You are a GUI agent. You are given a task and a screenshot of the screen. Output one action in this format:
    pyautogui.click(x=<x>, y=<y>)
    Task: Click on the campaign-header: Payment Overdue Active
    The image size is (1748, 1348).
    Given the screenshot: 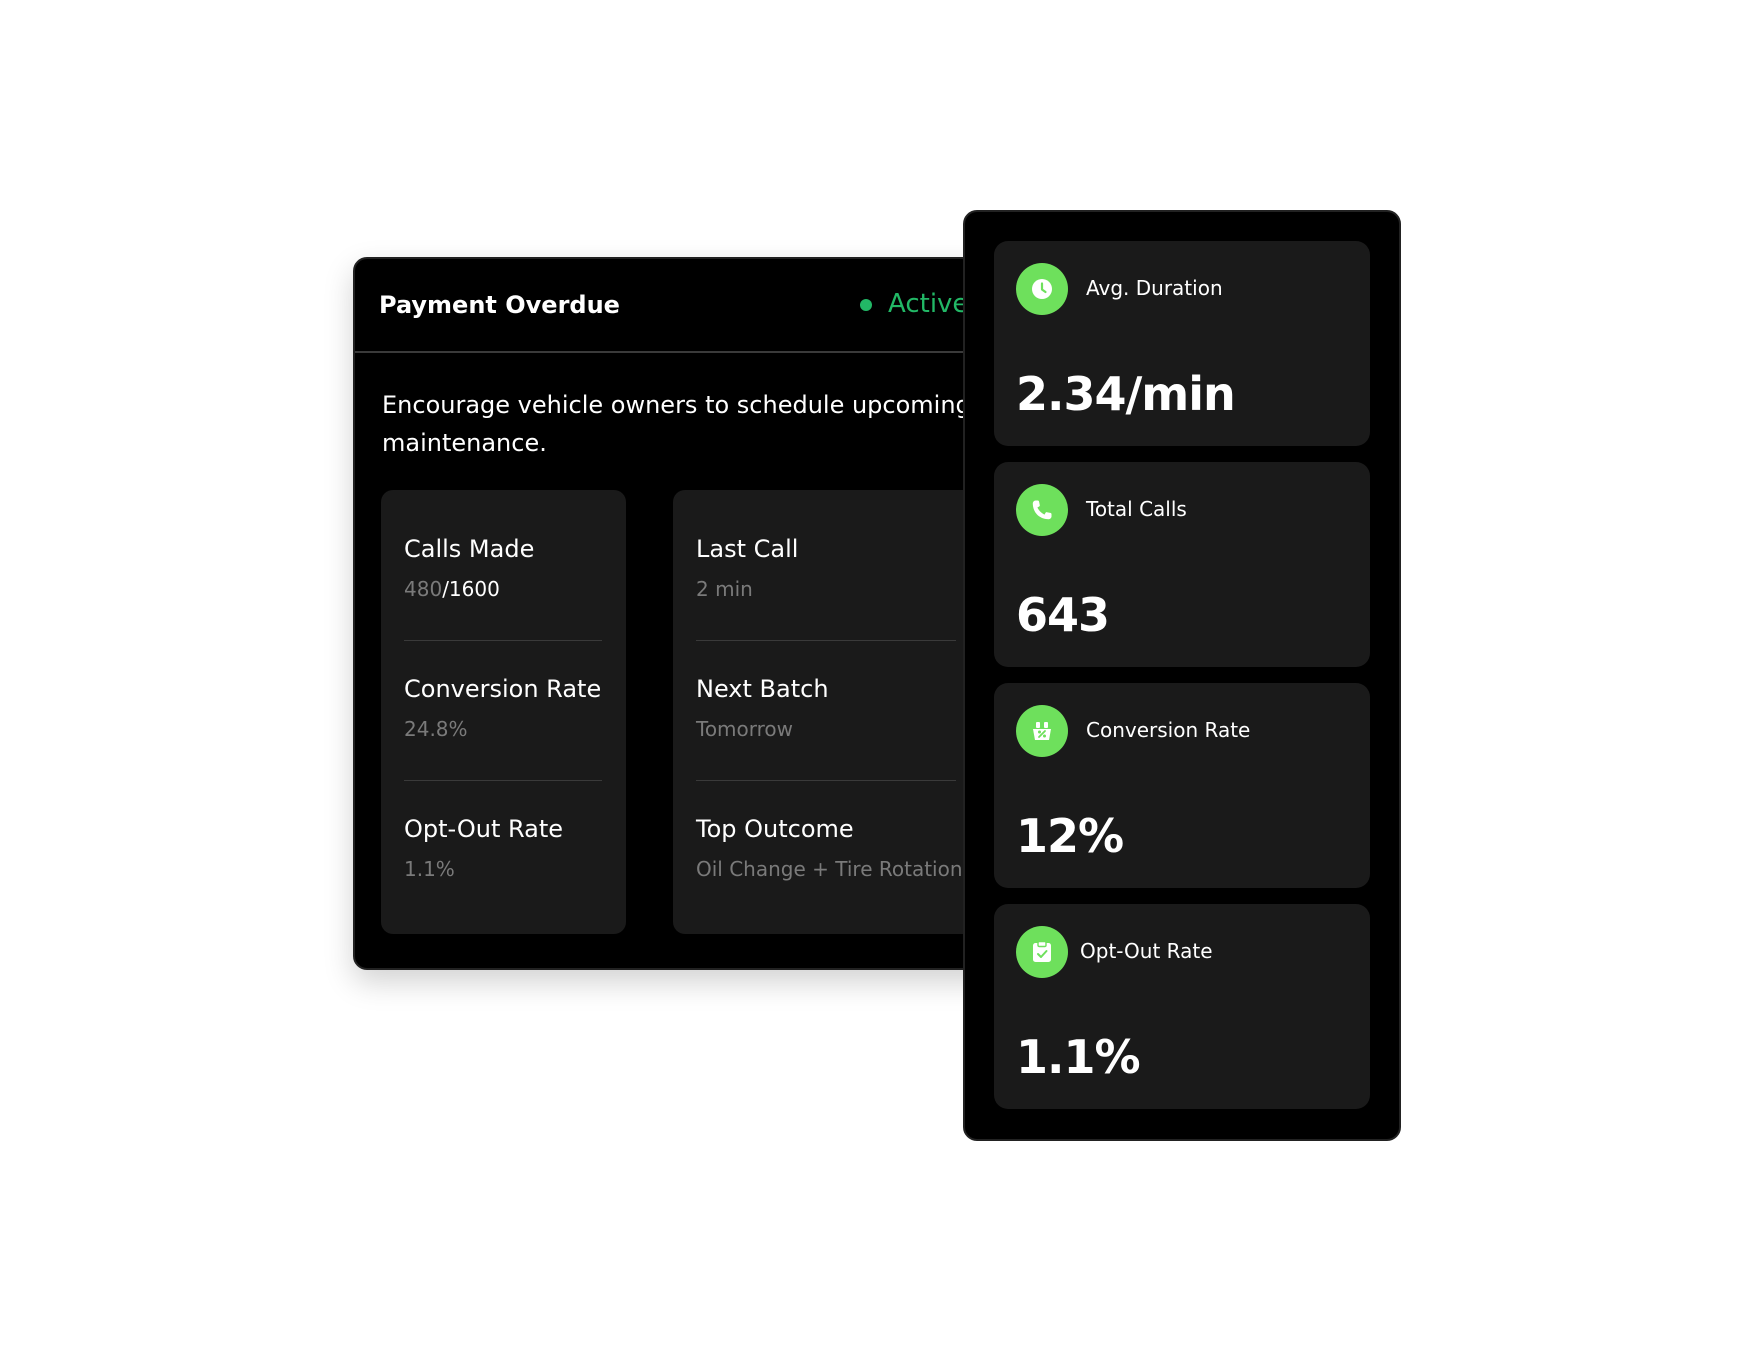 What is the action you would take?
    pyautogui.click(x=712, y=306)
    